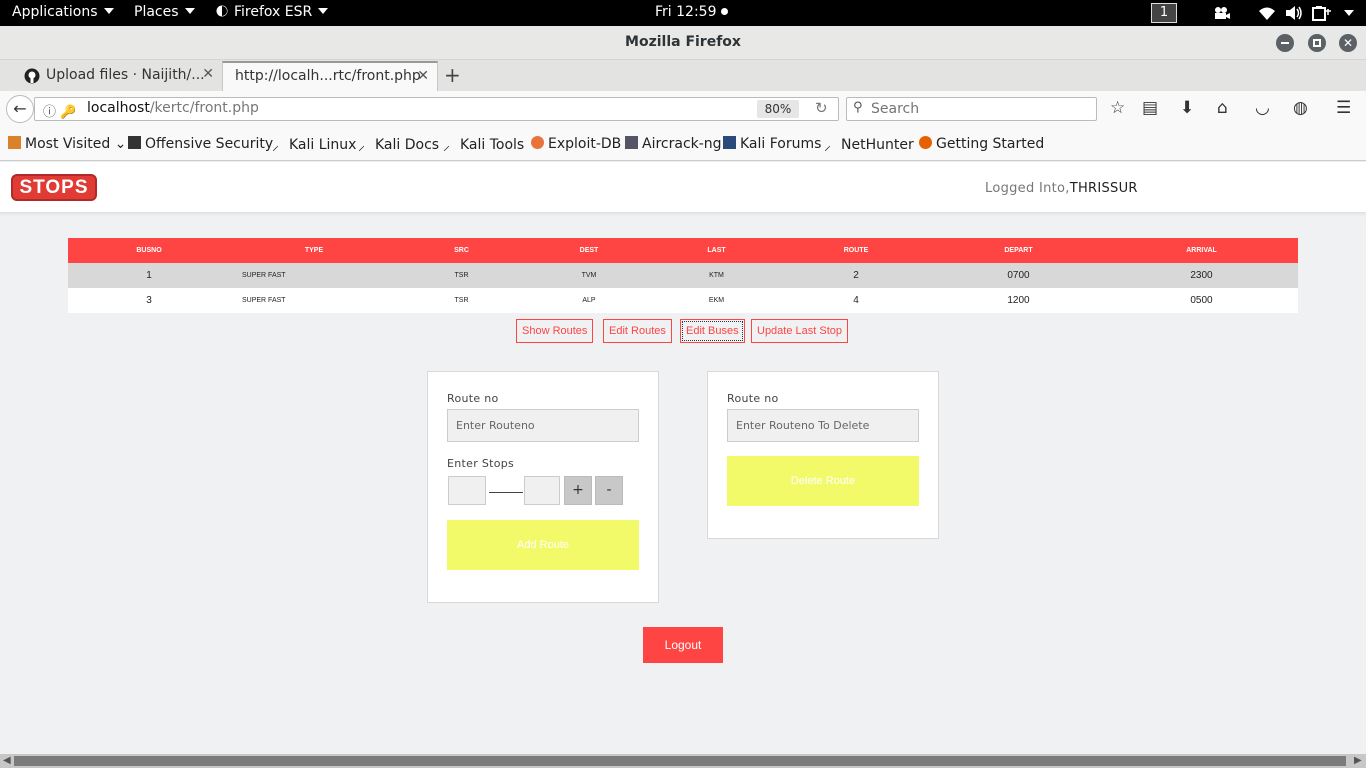 This screenshot has width=1366, height=768. Describe the element at coordinates (589, 275) in the screenshot. I see `cell-dest: TVM` at that location.